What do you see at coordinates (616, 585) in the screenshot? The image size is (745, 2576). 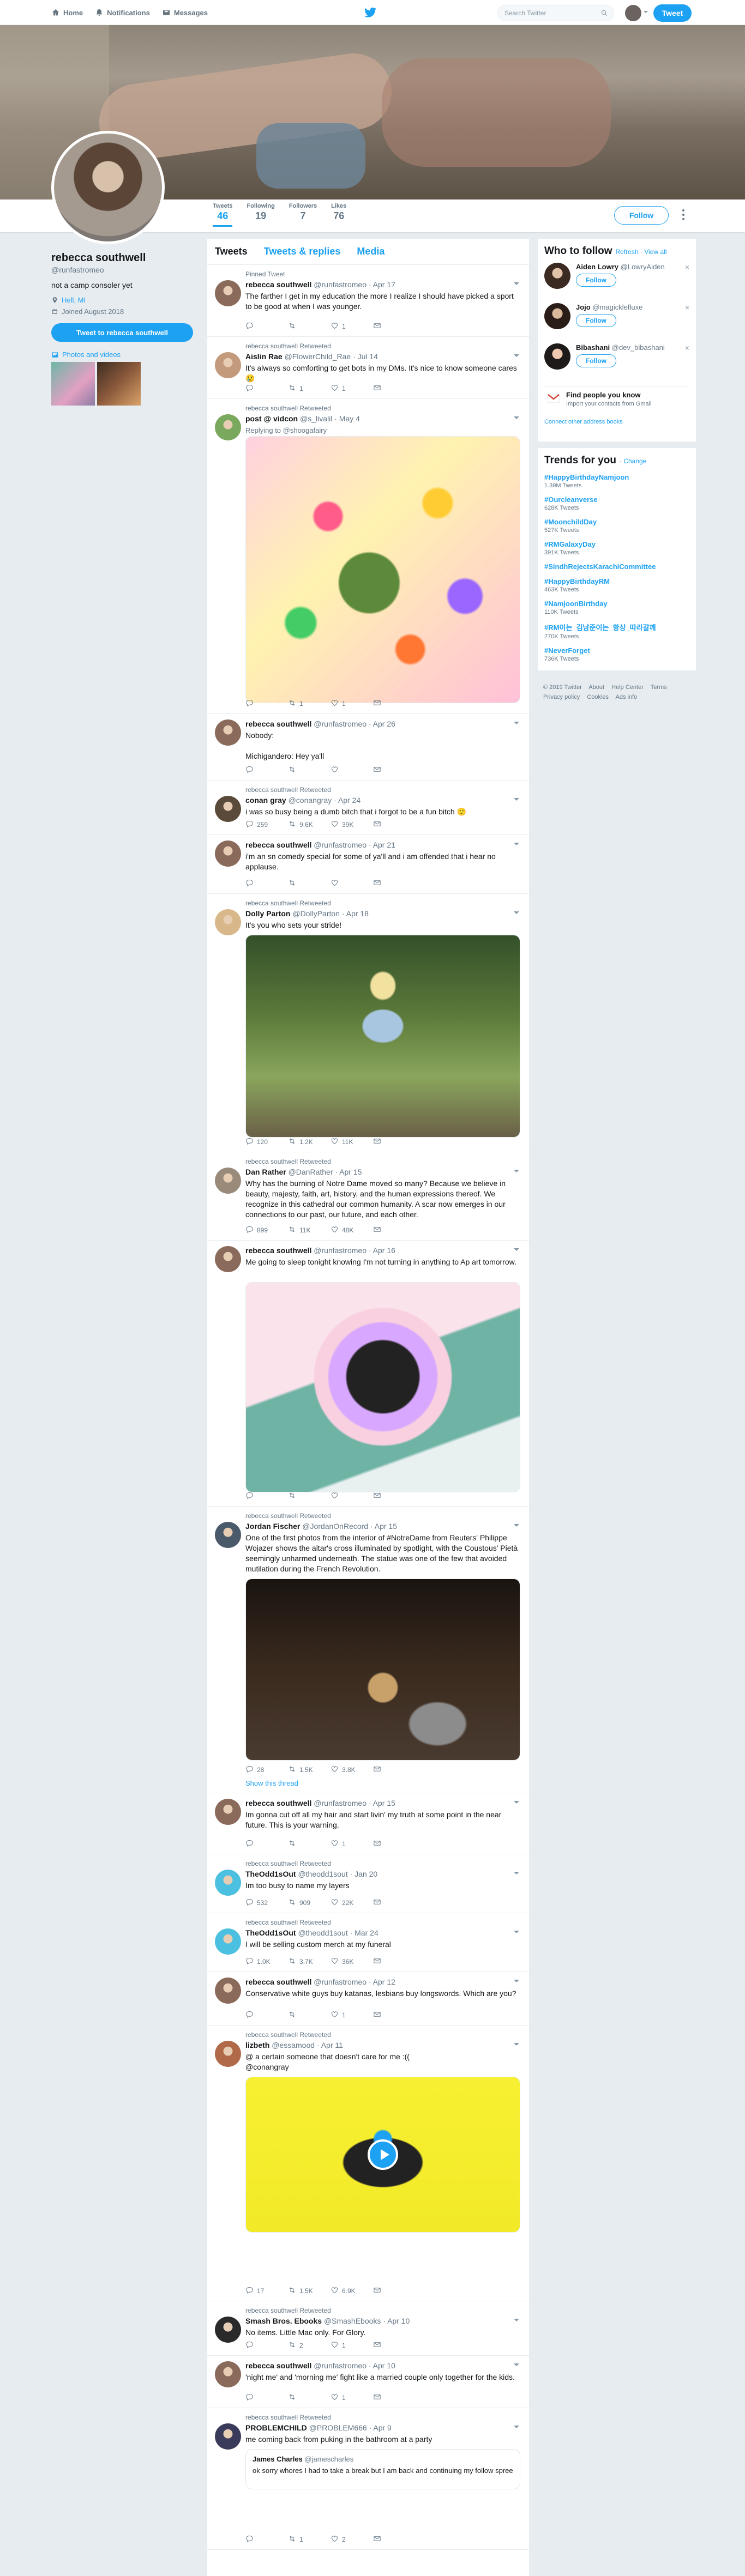 I see `trend-item: #HappyBirthdayRM 463K Tweets` at bounding box center [616, 585].